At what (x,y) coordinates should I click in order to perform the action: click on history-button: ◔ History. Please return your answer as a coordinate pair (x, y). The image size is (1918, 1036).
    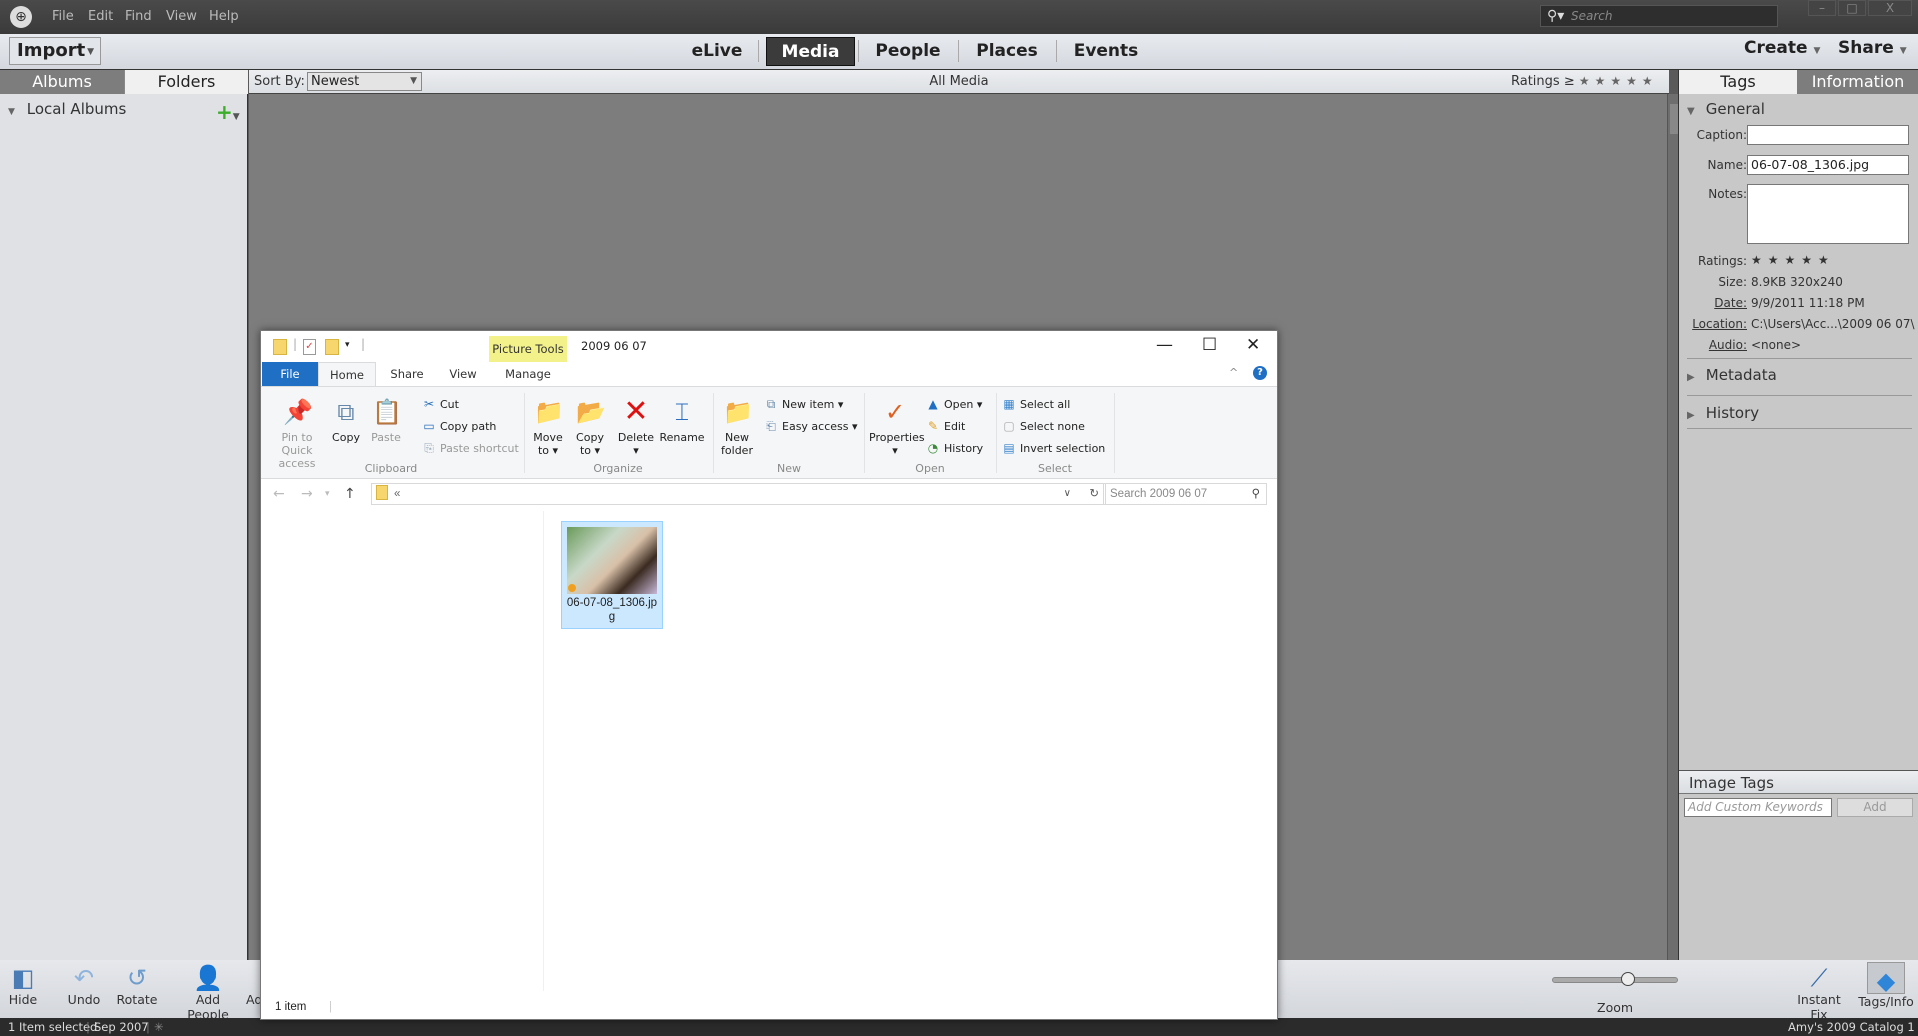
    Looking at the image, I should click on (954, 448).